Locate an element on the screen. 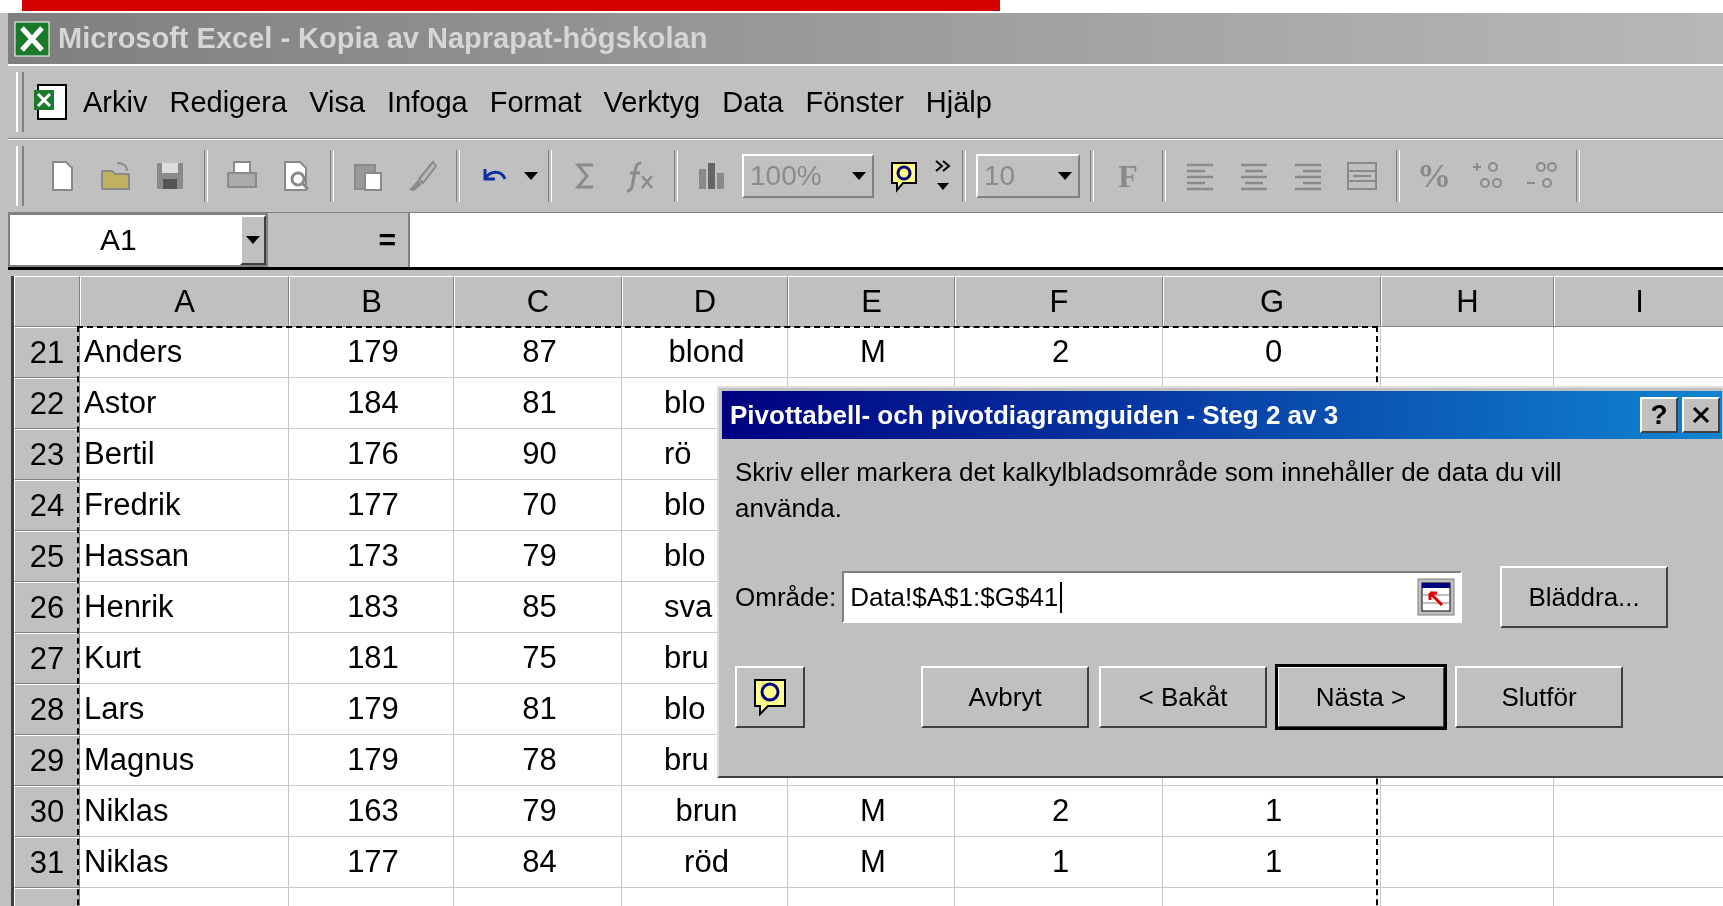 The height and width of the screenshot is (906, 1723). menu-item: Fönster is located at coordinates (854, 102).